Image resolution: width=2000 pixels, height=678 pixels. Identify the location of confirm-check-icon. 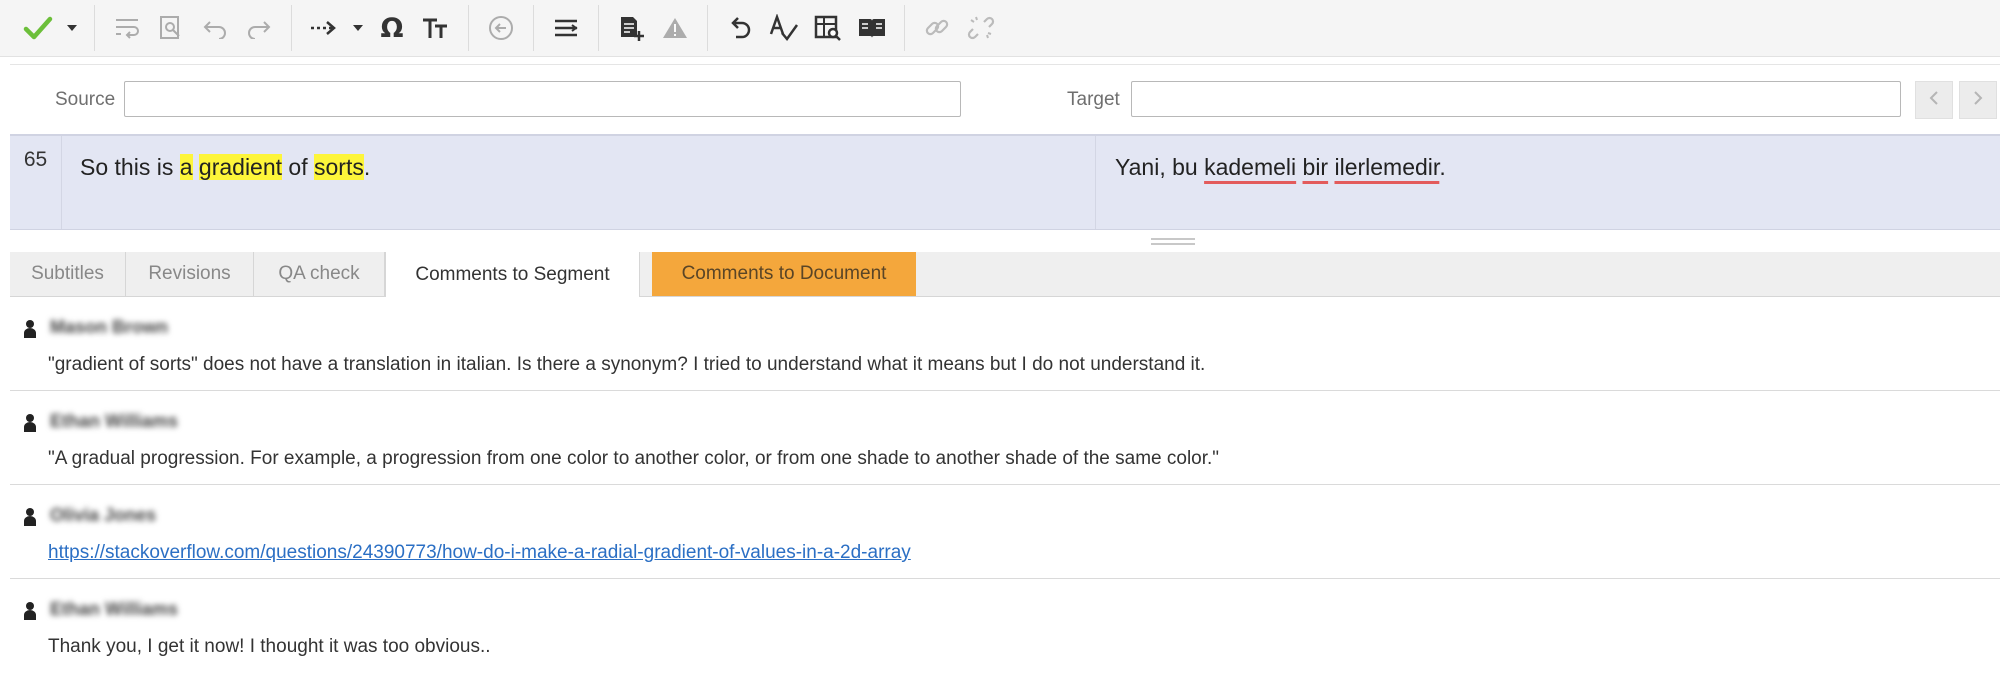
(38, 28).